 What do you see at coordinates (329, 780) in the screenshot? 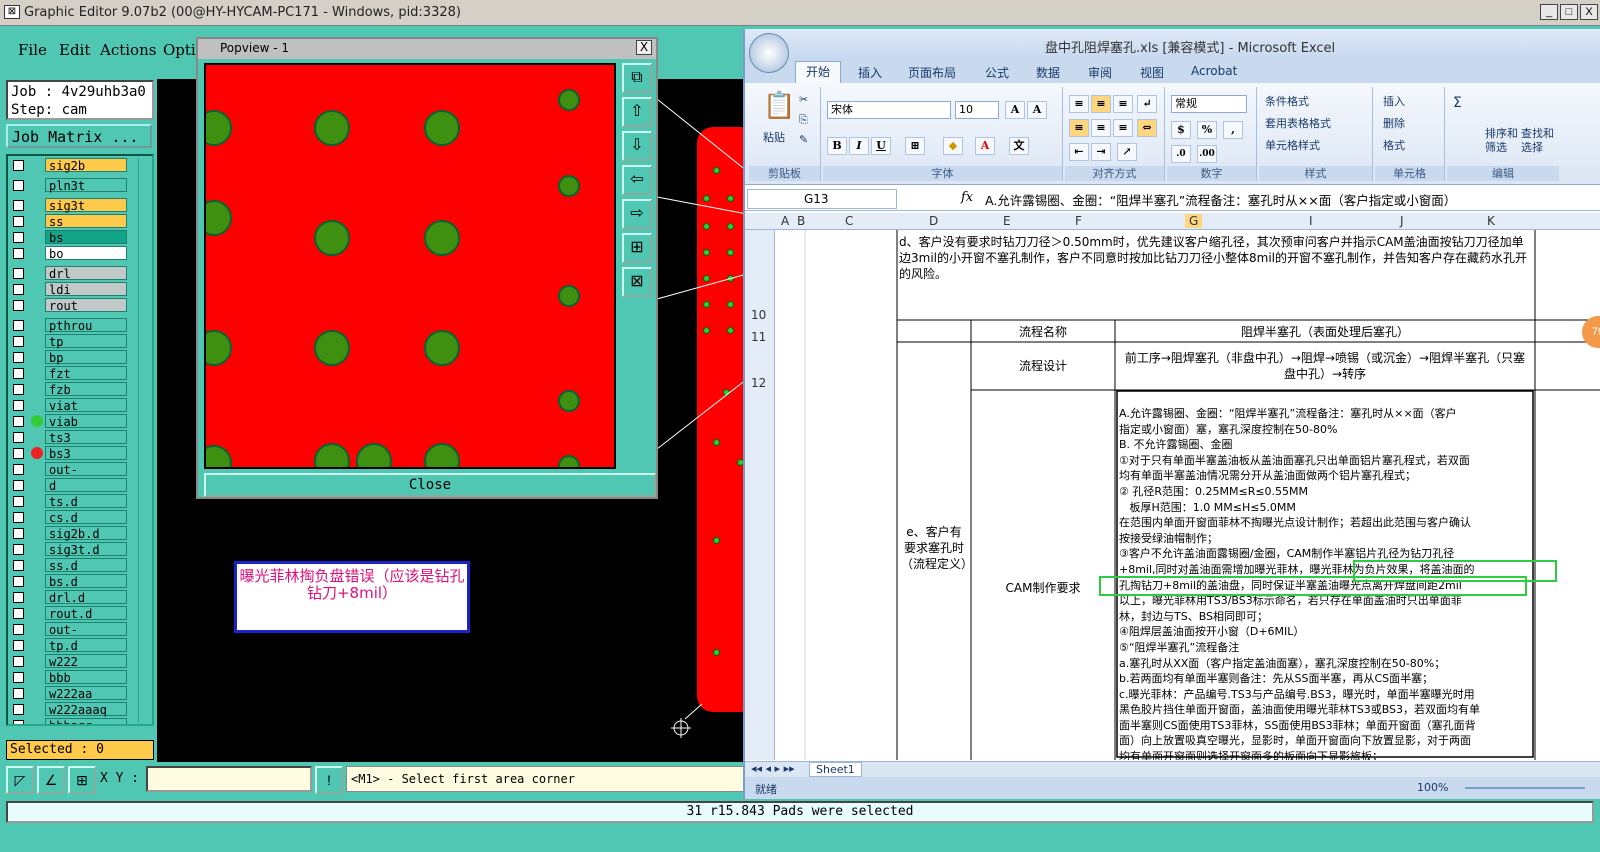
I see `alert-button: !` at bounding box center [329, 780].